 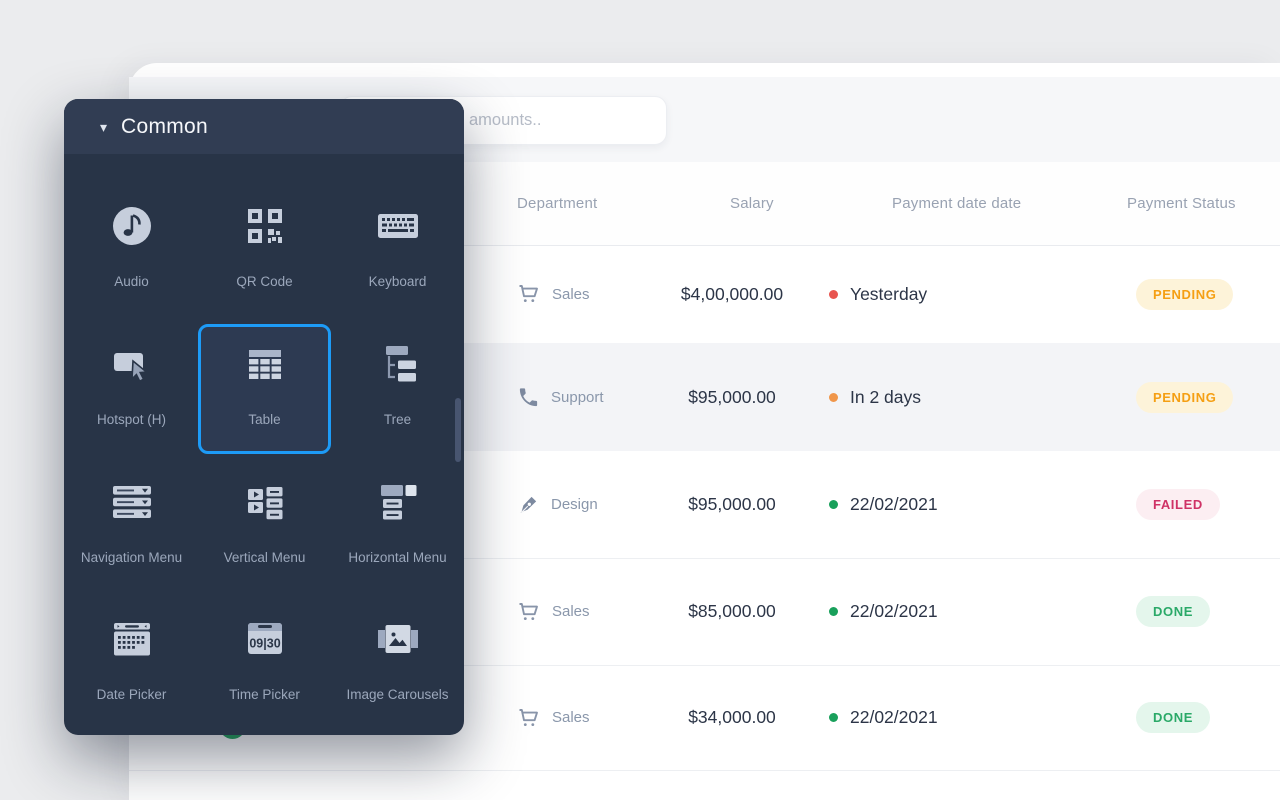 I want to click on table-icon, so click(x=264, y=364).